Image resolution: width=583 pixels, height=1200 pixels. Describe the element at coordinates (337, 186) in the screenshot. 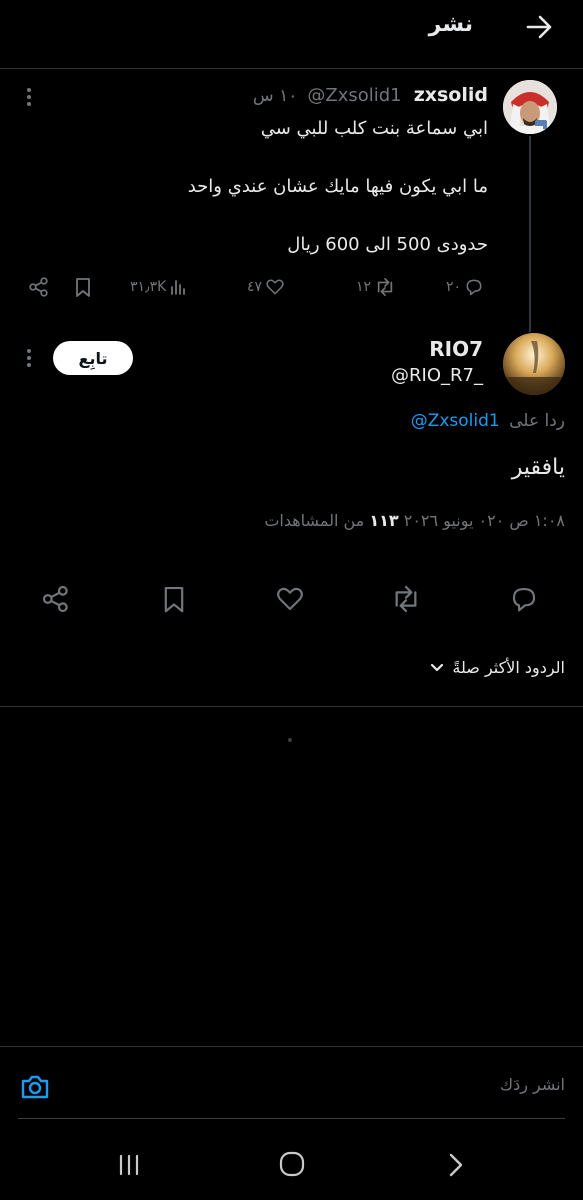

I see `tweet-text-line-2: ما ابي يكون فيها مايك عشان عندي واحد` at that location.